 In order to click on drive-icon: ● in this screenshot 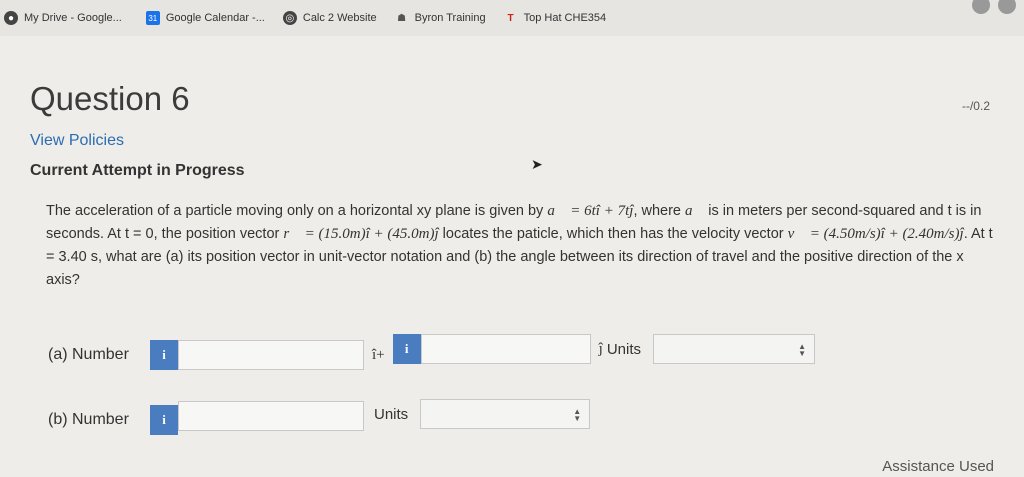, I will do `click(11, 18)`.